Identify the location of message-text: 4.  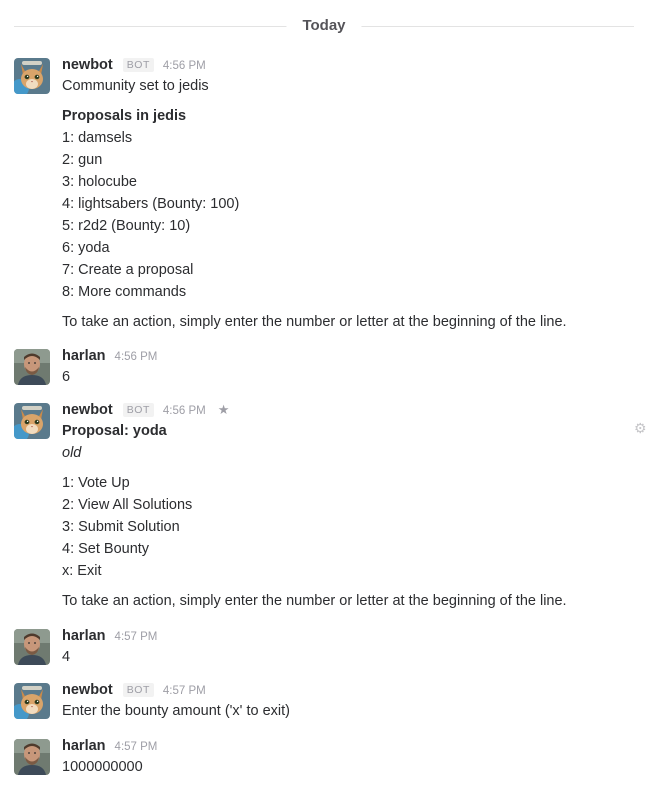
(66, 657).